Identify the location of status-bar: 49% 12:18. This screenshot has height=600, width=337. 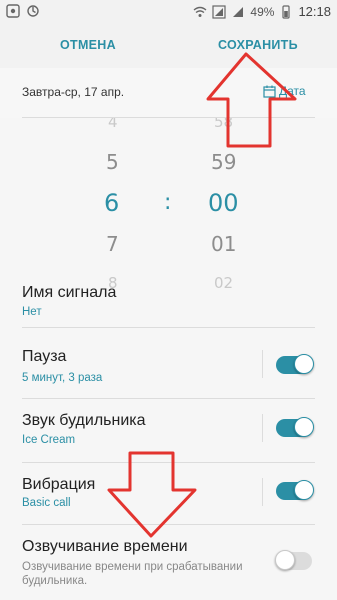
(168, 12).